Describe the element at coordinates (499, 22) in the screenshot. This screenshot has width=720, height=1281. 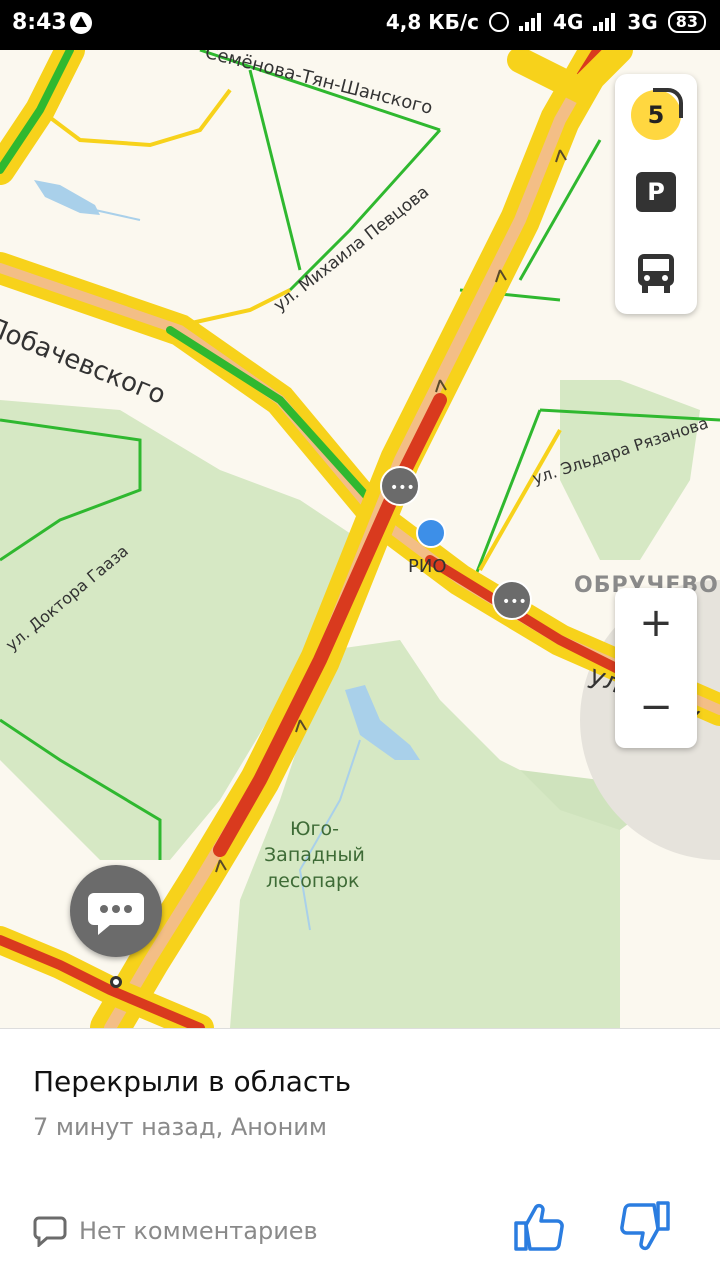
I see `alarm-icon` at that location.